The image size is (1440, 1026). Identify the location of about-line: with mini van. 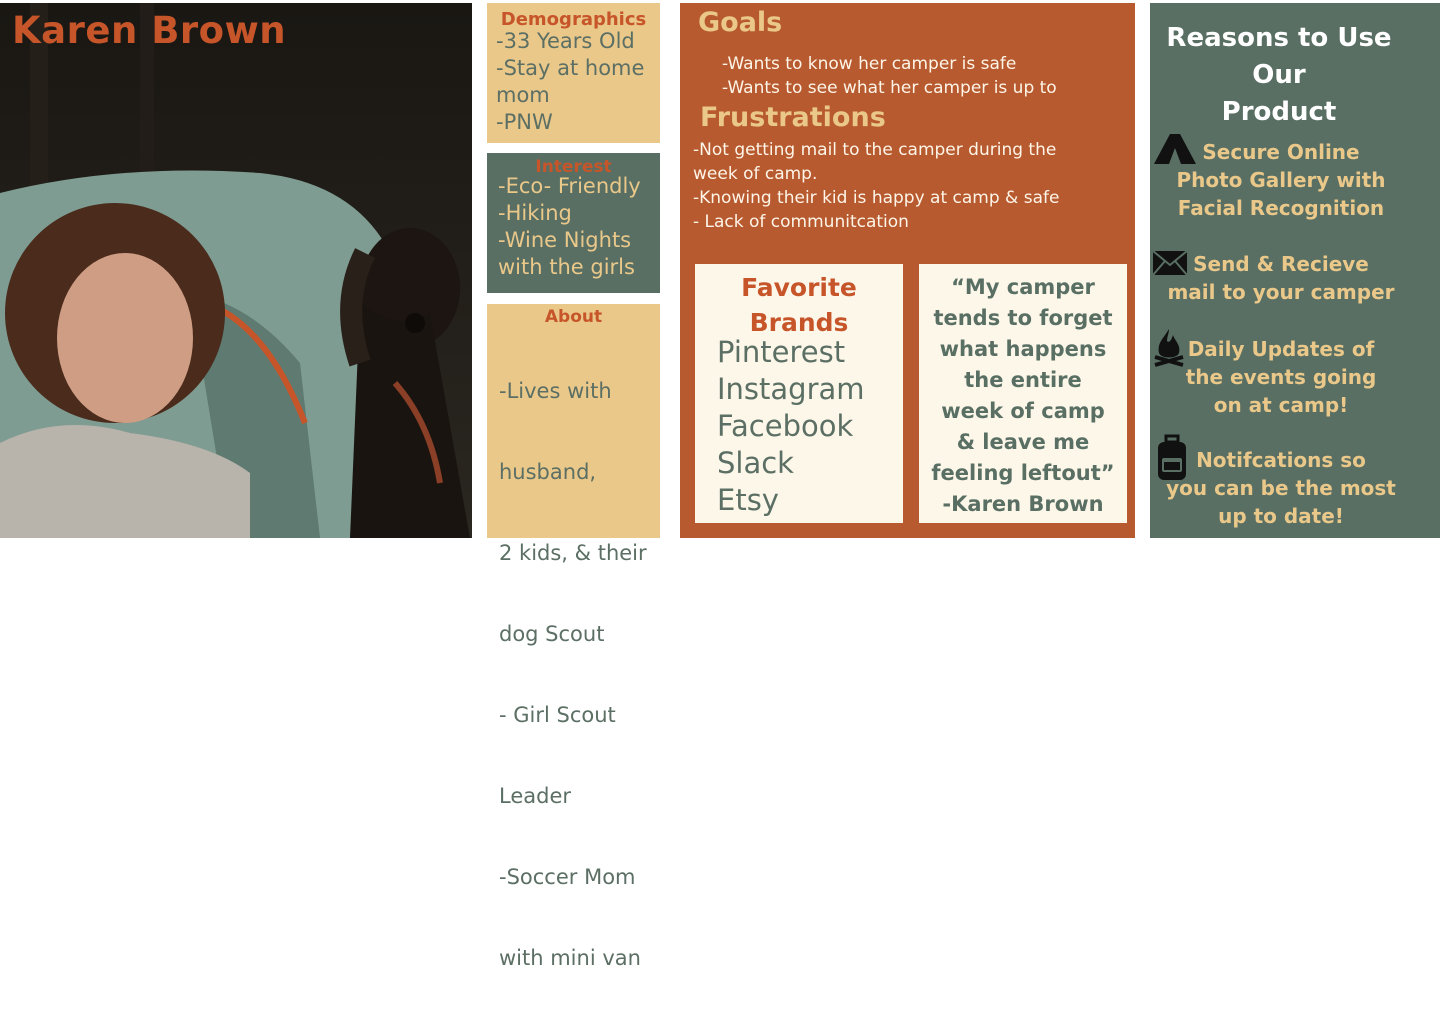
(570, 958).